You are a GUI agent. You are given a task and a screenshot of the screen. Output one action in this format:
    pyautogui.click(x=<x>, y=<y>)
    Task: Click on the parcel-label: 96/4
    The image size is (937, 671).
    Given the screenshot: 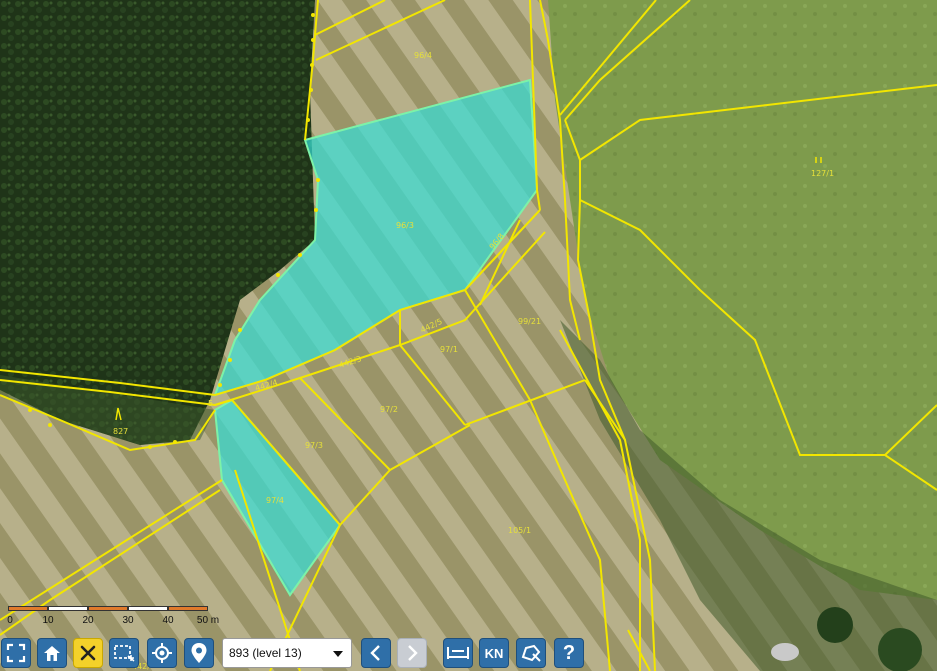 What is the action you would take?
    pyautogui.click(x=423, y=55)
    